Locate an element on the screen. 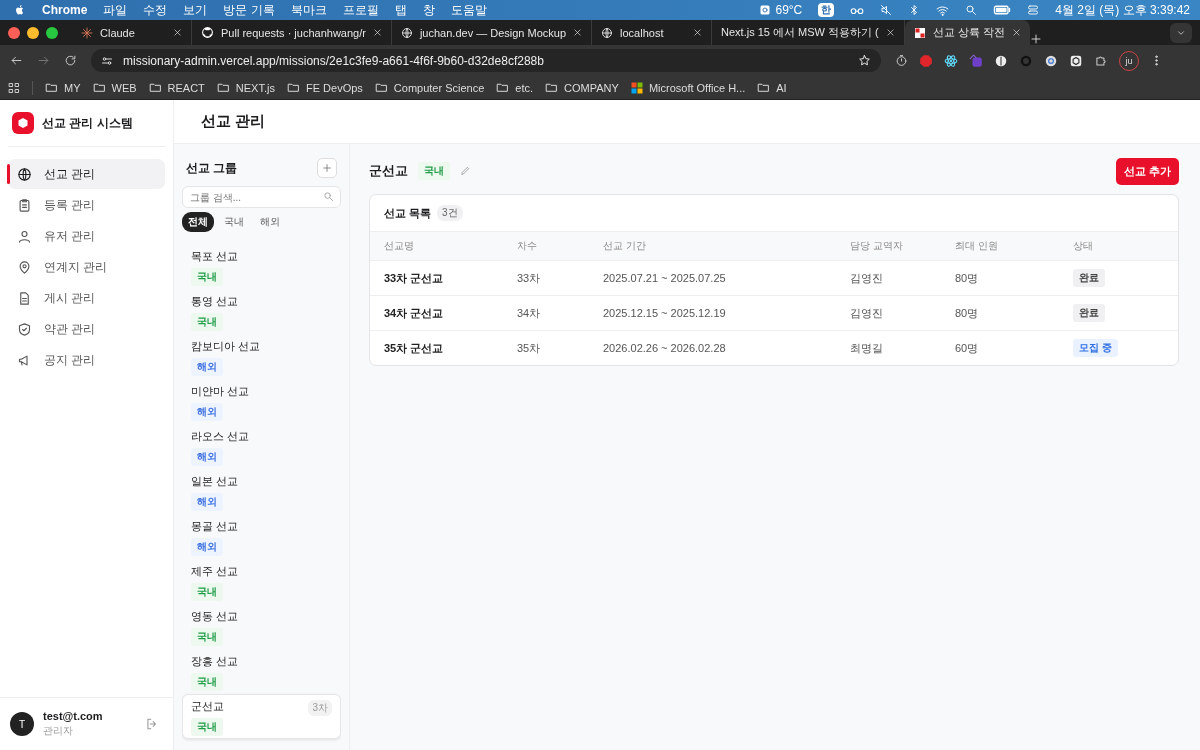  menu-item: 수정 is located at coordinates (155, 10).